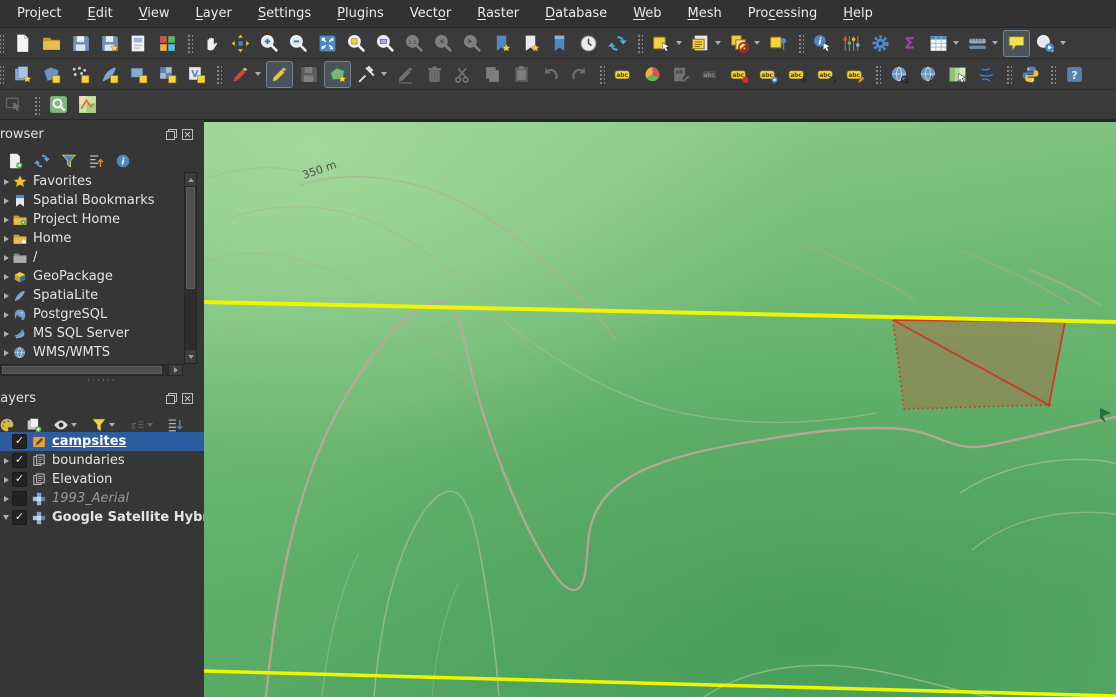  Describe the element at coordinates (956, 43) in the screenshot. I see `open-attribute-table-dropdown-arrow` at that location.